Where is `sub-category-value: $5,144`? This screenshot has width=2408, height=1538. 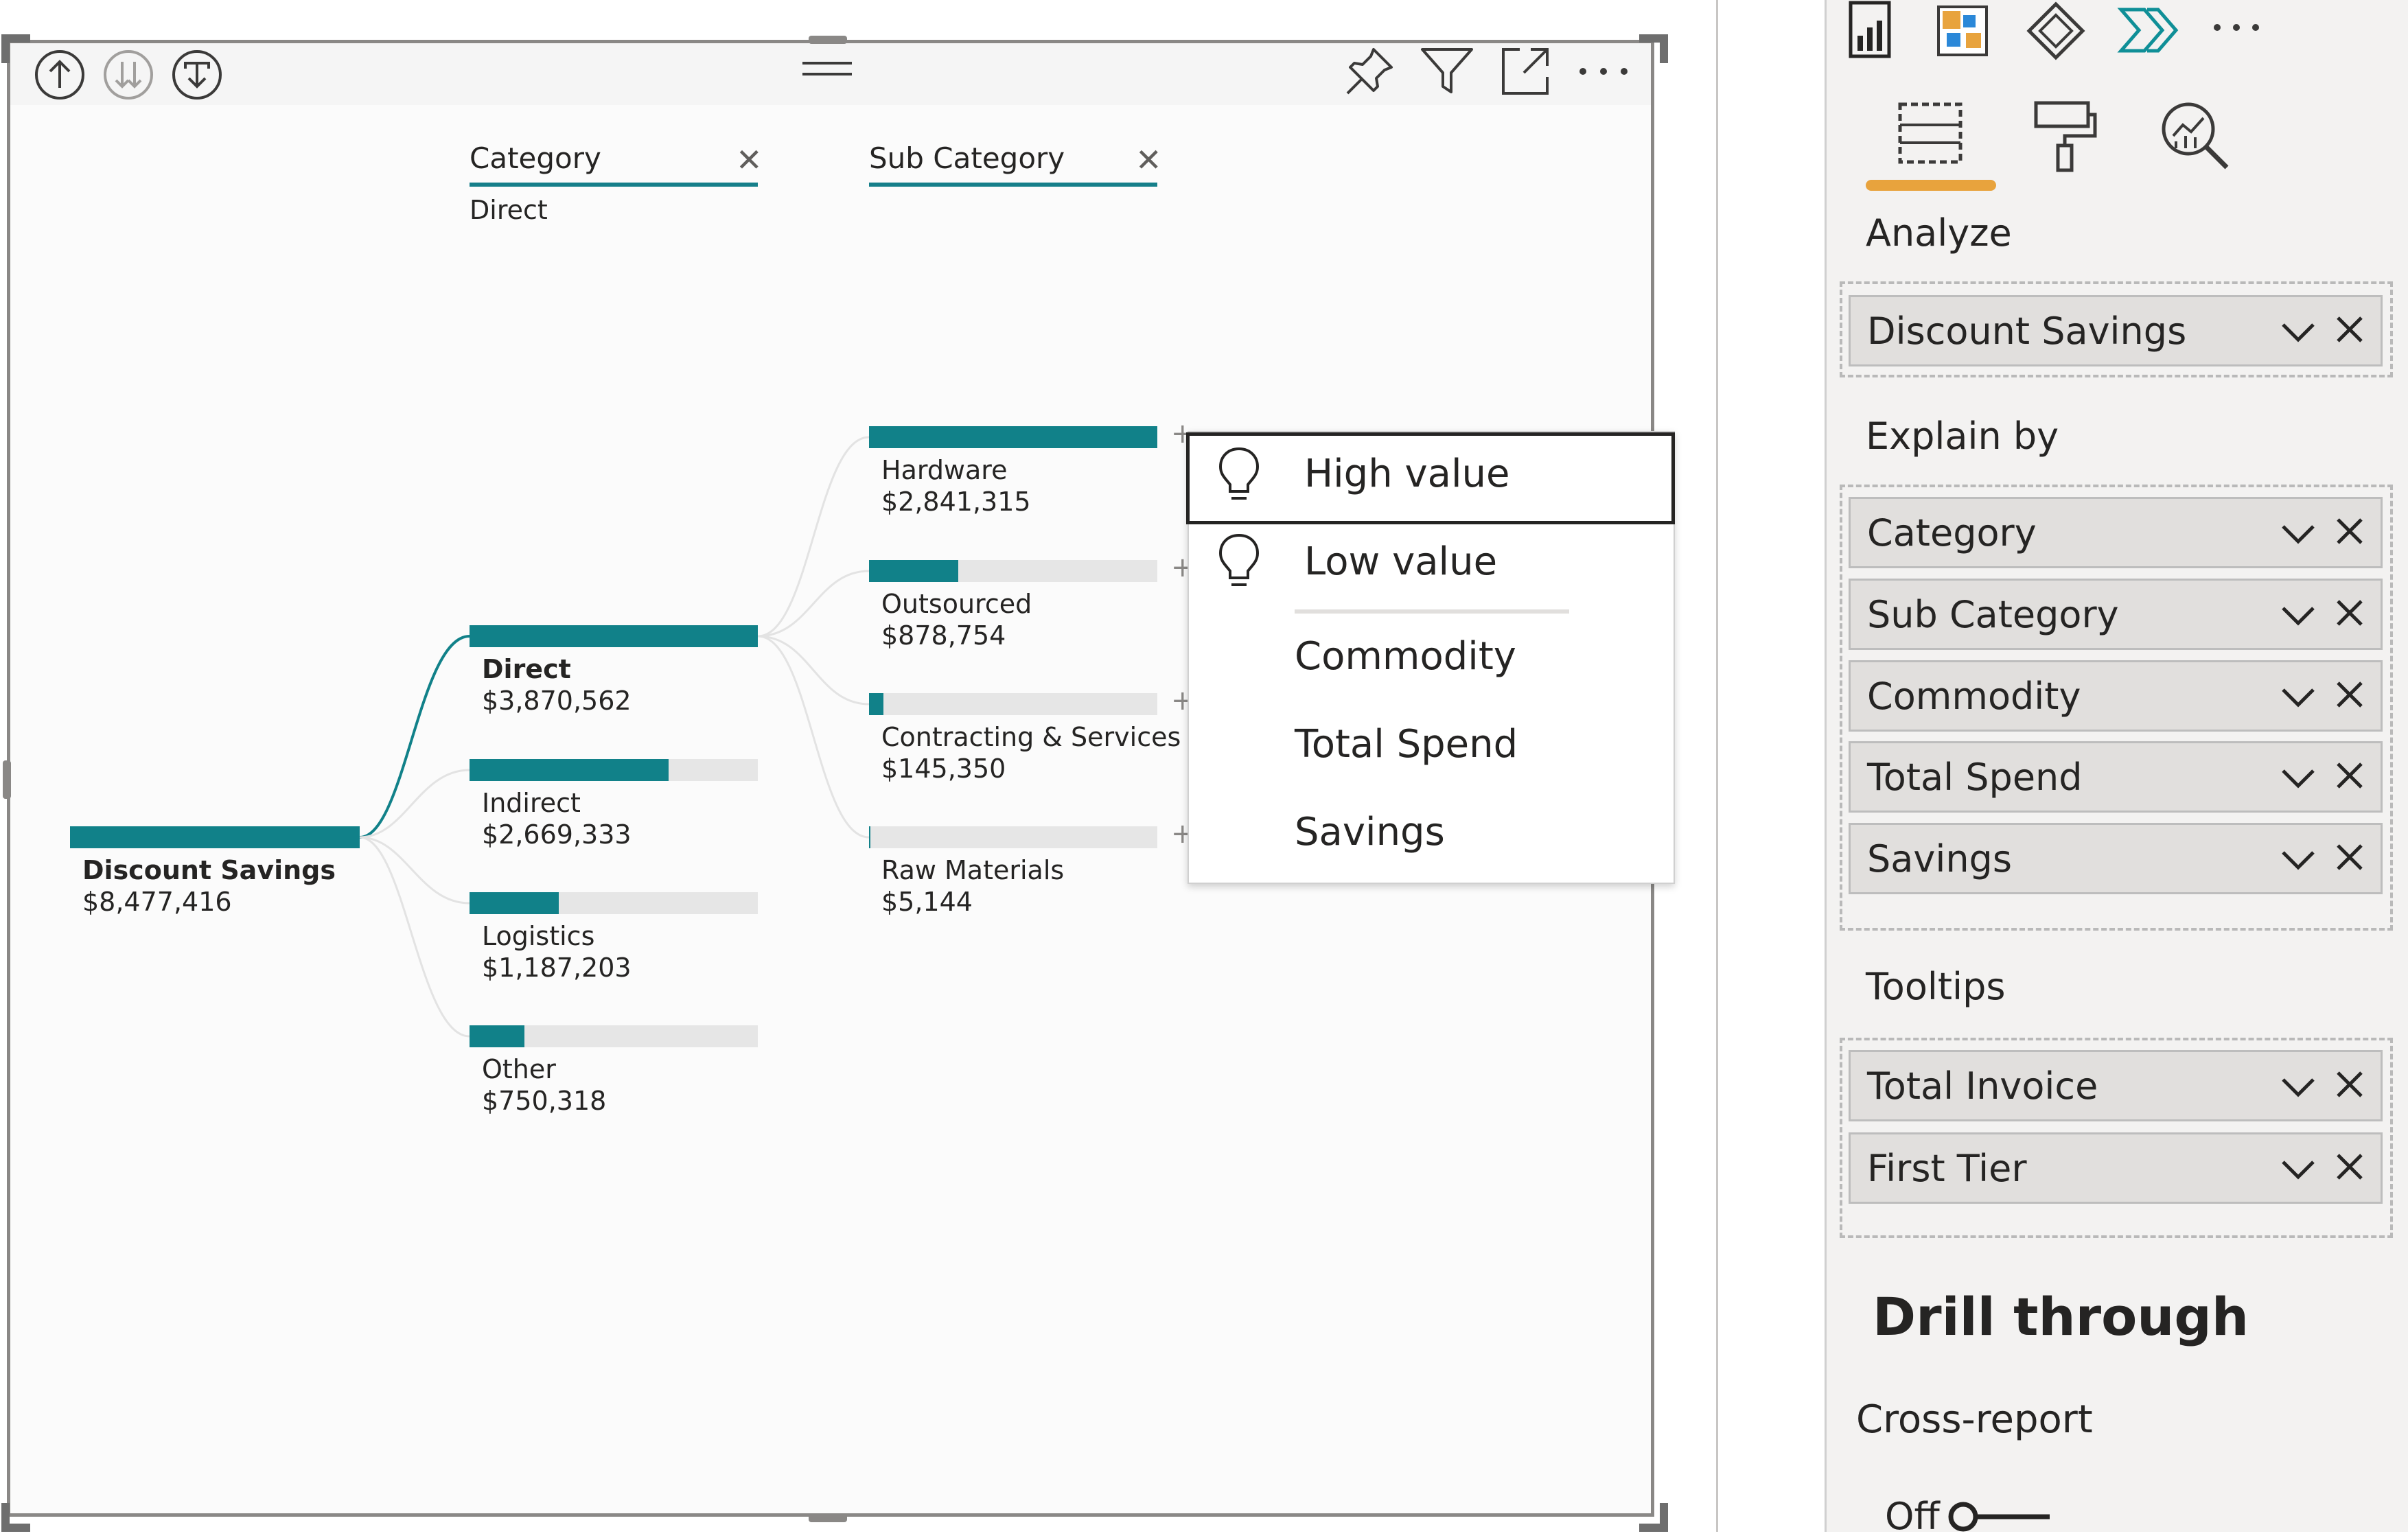
sub-category-value: $5,144 is located at coordinates (927, 902).